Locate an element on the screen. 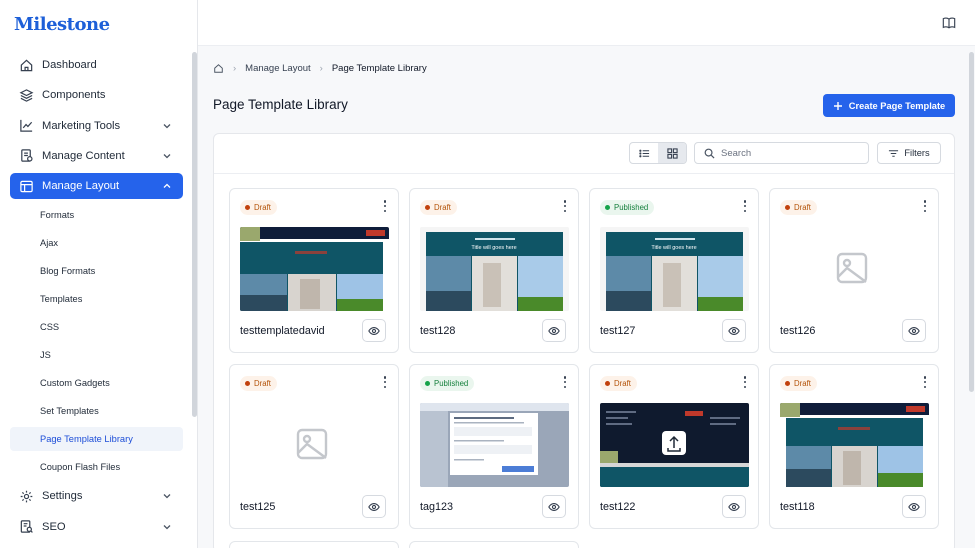 The height and width of the screenshot is (548, 975). layout-icon is located at coordinates (26, 186).